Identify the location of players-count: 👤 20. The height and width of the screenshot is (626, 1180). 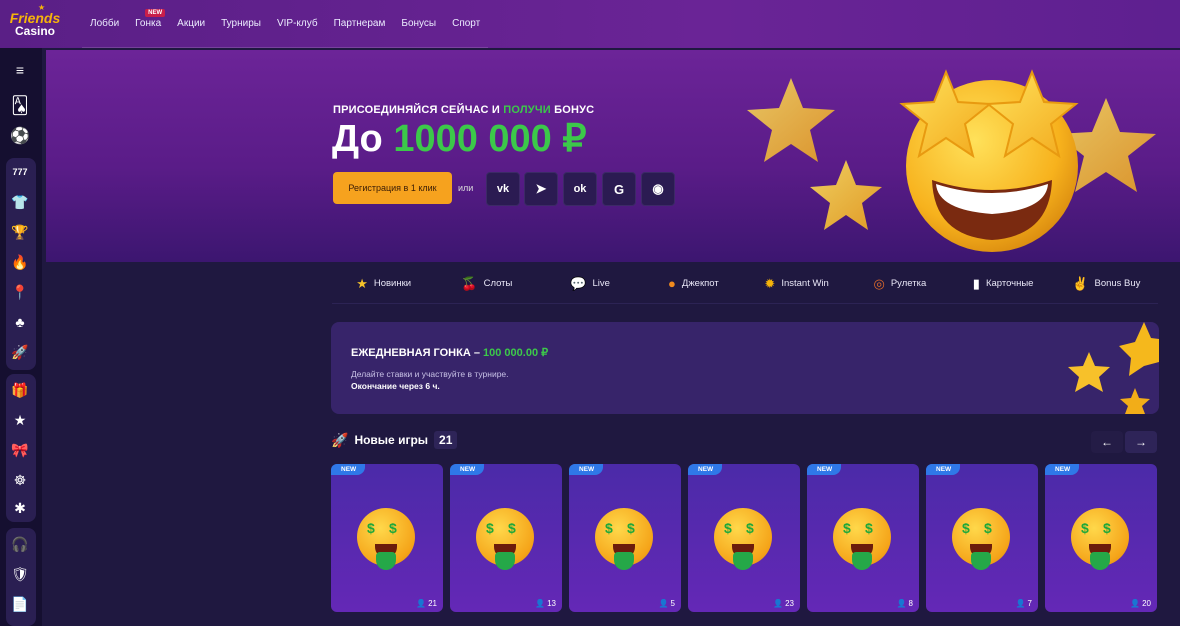
(1140, 603).